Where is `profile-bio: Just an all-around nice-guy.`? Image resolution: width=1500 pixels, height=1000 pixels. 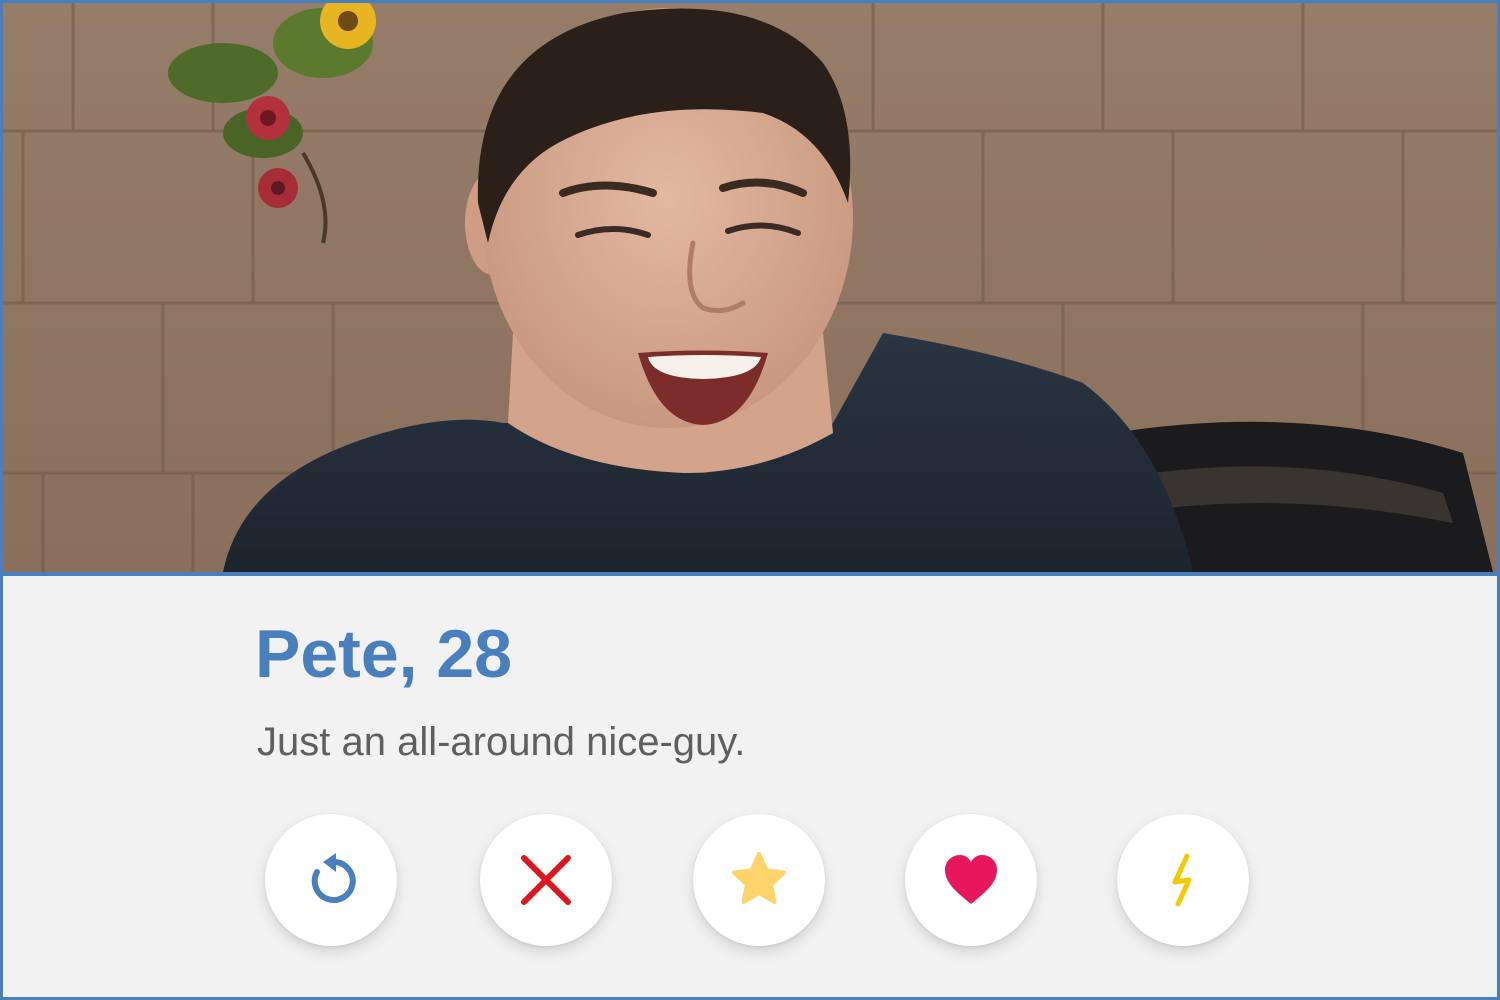 profile-bio: Just an all-around nice-guy. is located at coordinates (501, 742).